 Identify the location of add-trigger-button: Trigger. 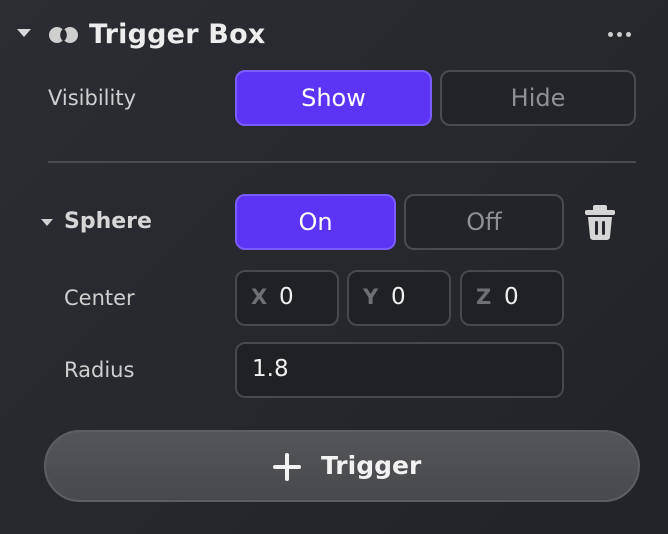
(342, 466).